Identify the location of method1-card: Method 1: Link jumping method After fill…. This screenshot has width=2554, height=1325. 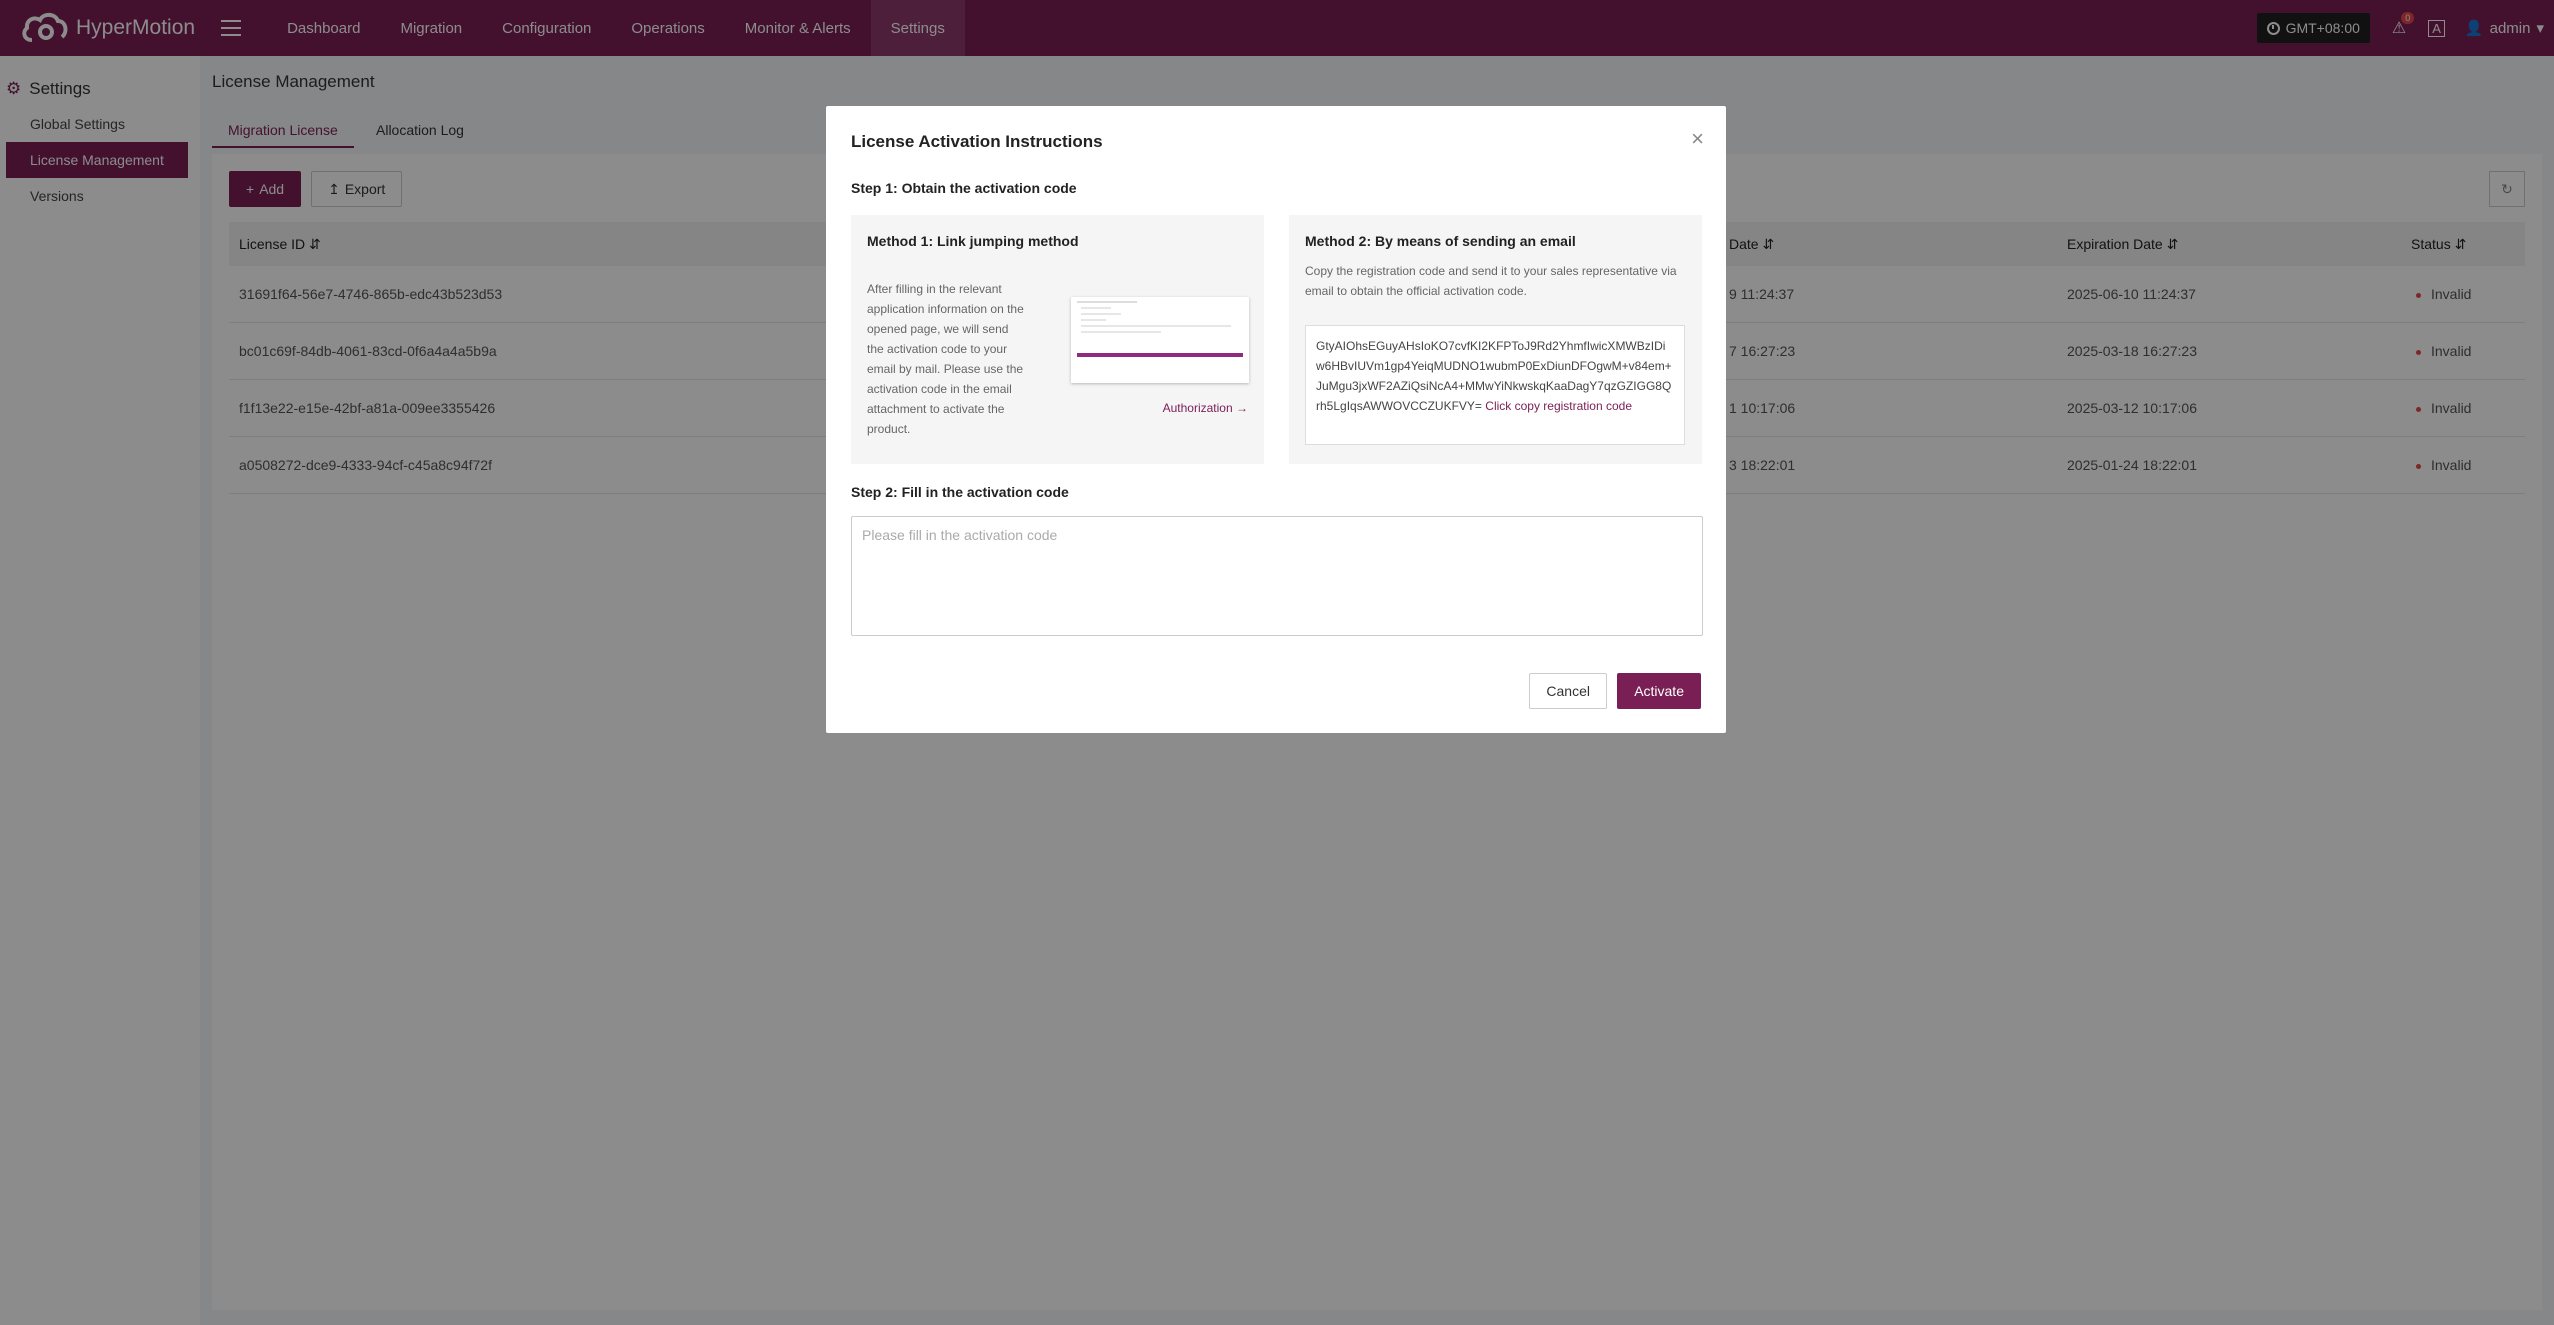
(1057, 339).